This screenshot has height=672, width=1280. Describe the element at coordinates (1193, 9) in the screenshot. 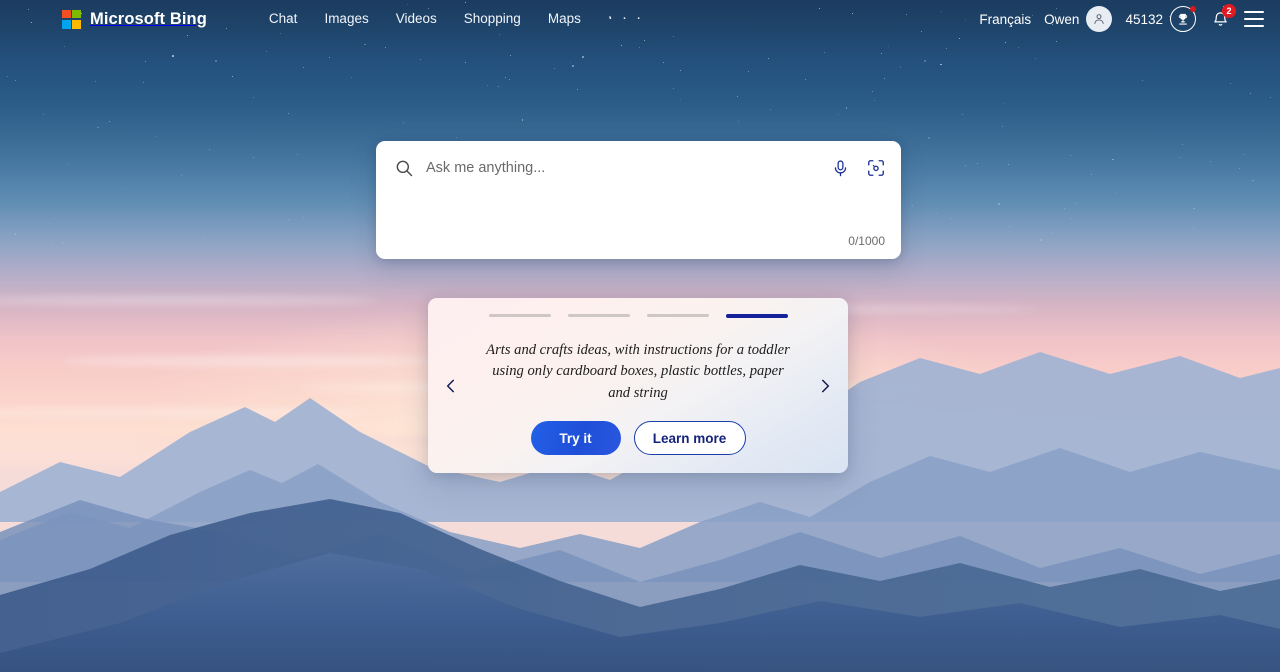

I see `rewards-alert-dot` at that location.